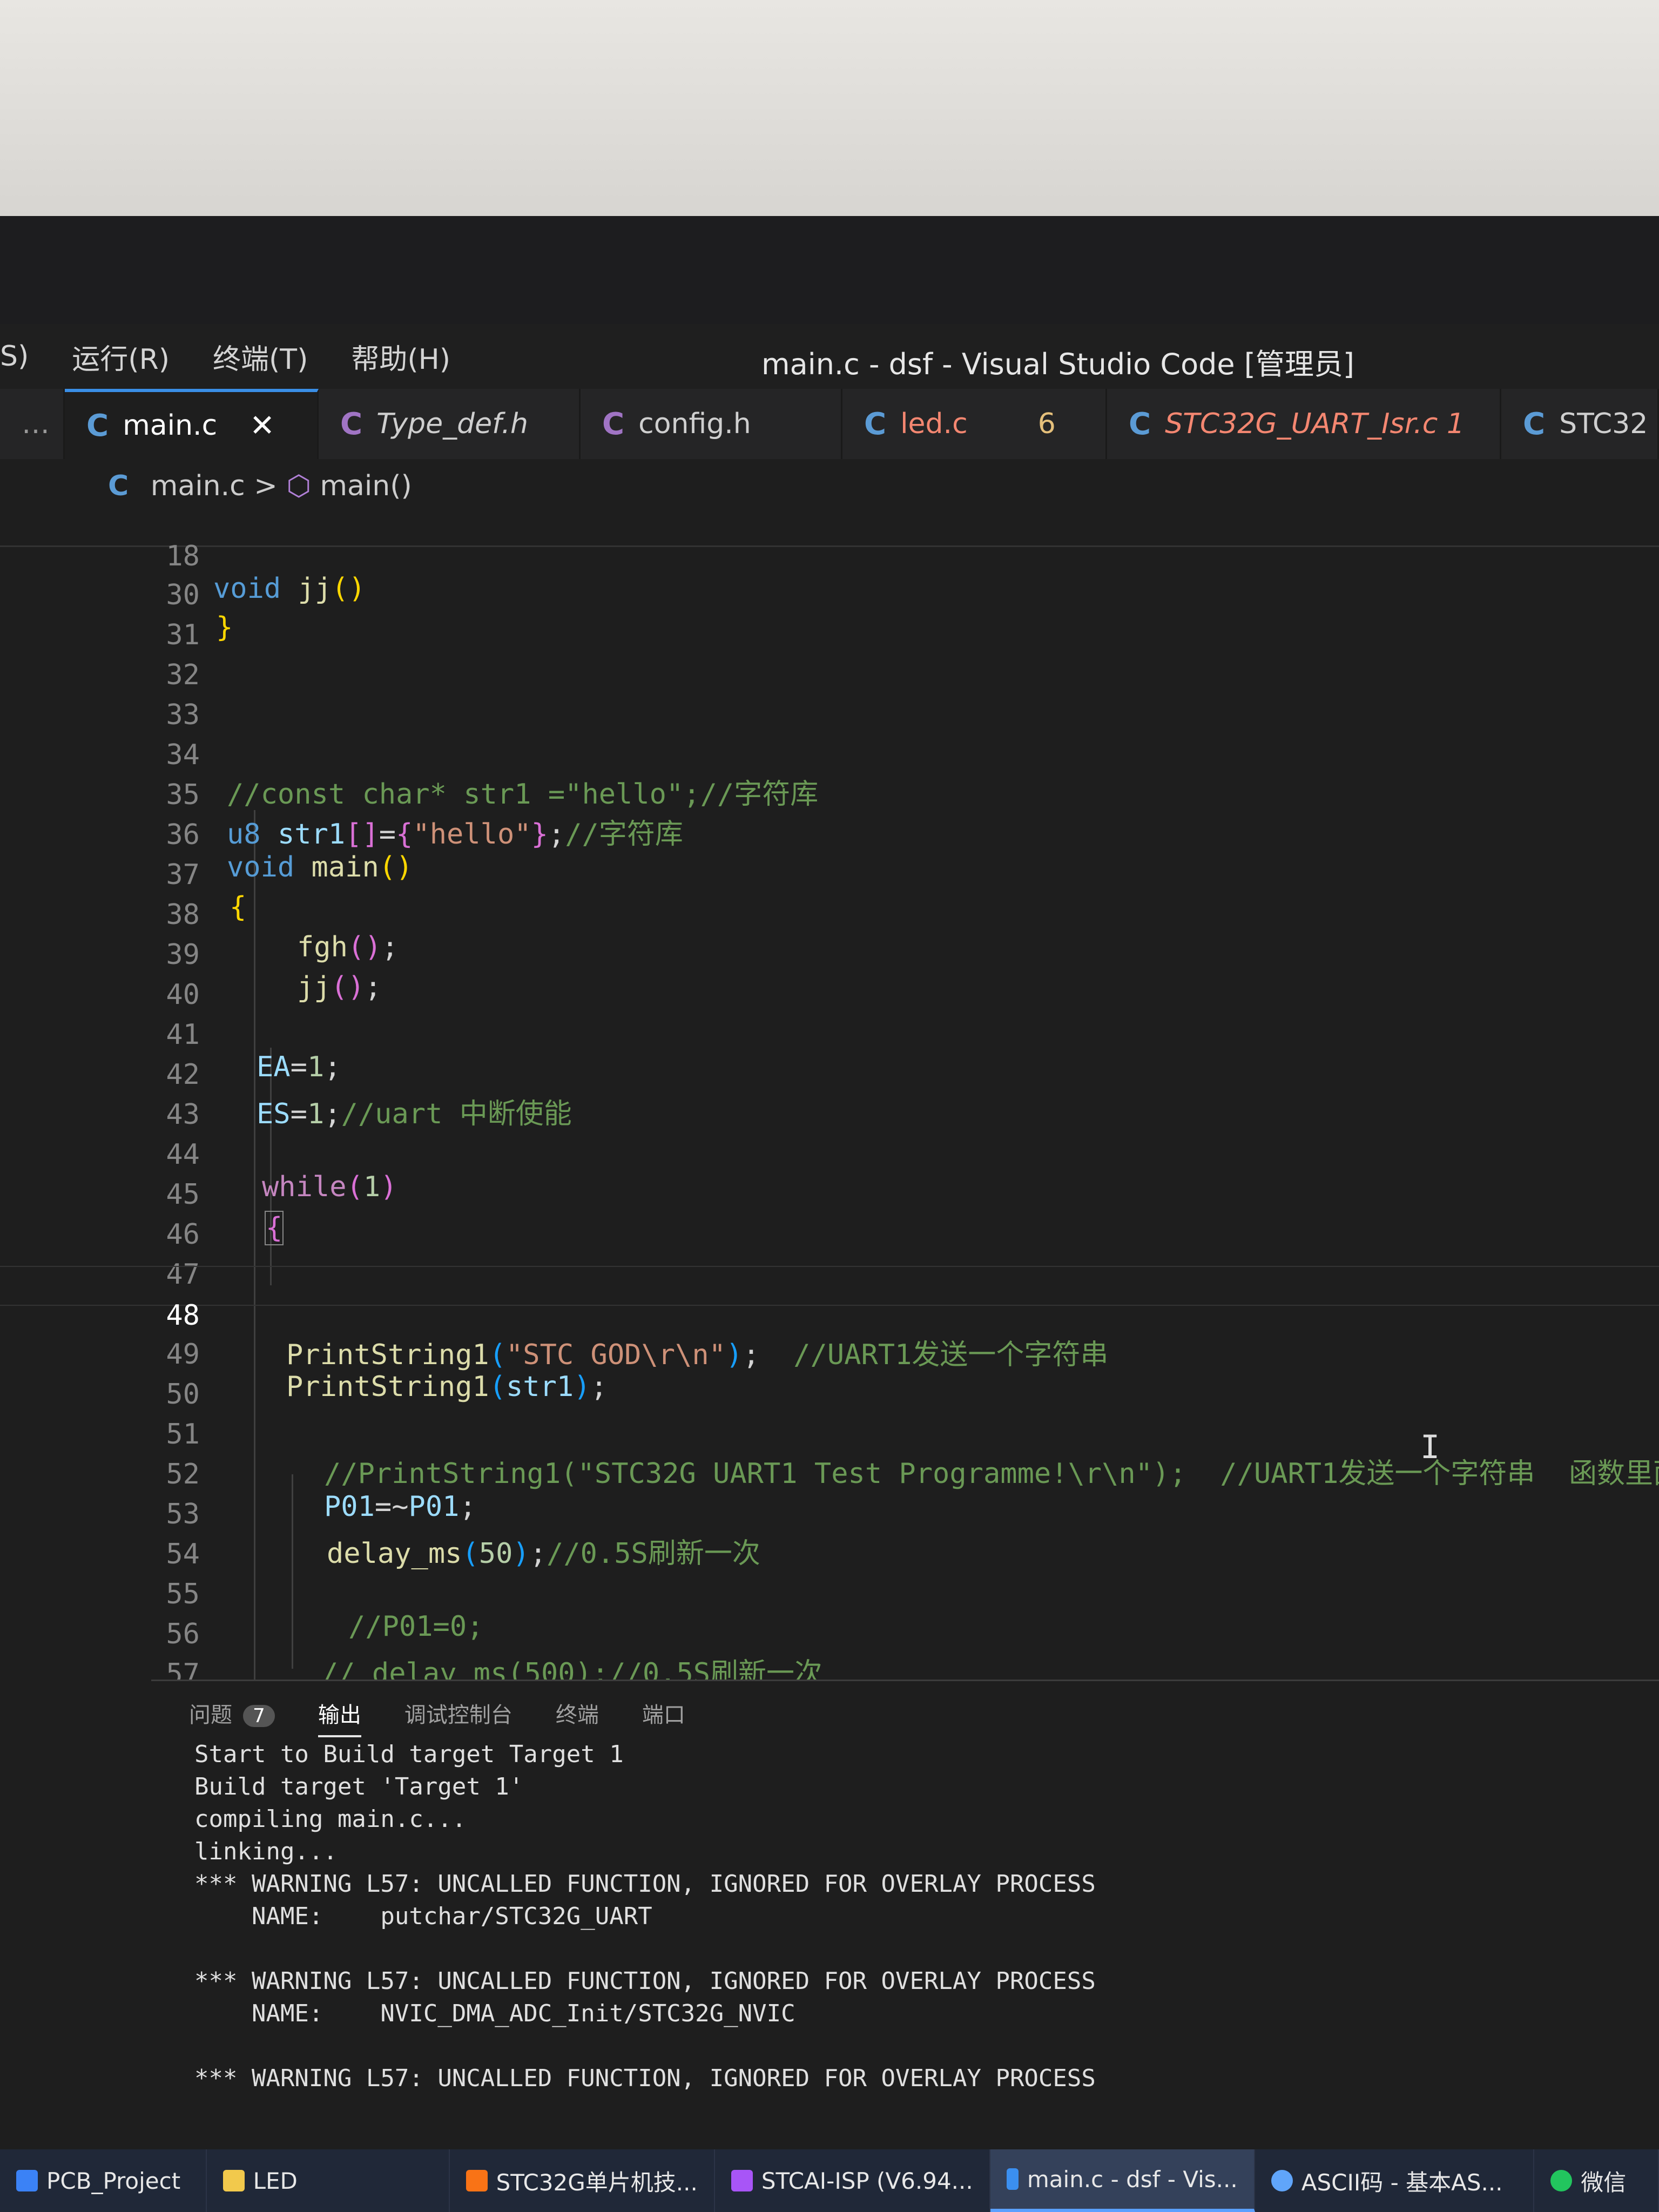 This screenshot has height=2212, width=1659. Describe the element at coordinates (829, 1218) in the screenshot. I see `code-line: 46` at that location.